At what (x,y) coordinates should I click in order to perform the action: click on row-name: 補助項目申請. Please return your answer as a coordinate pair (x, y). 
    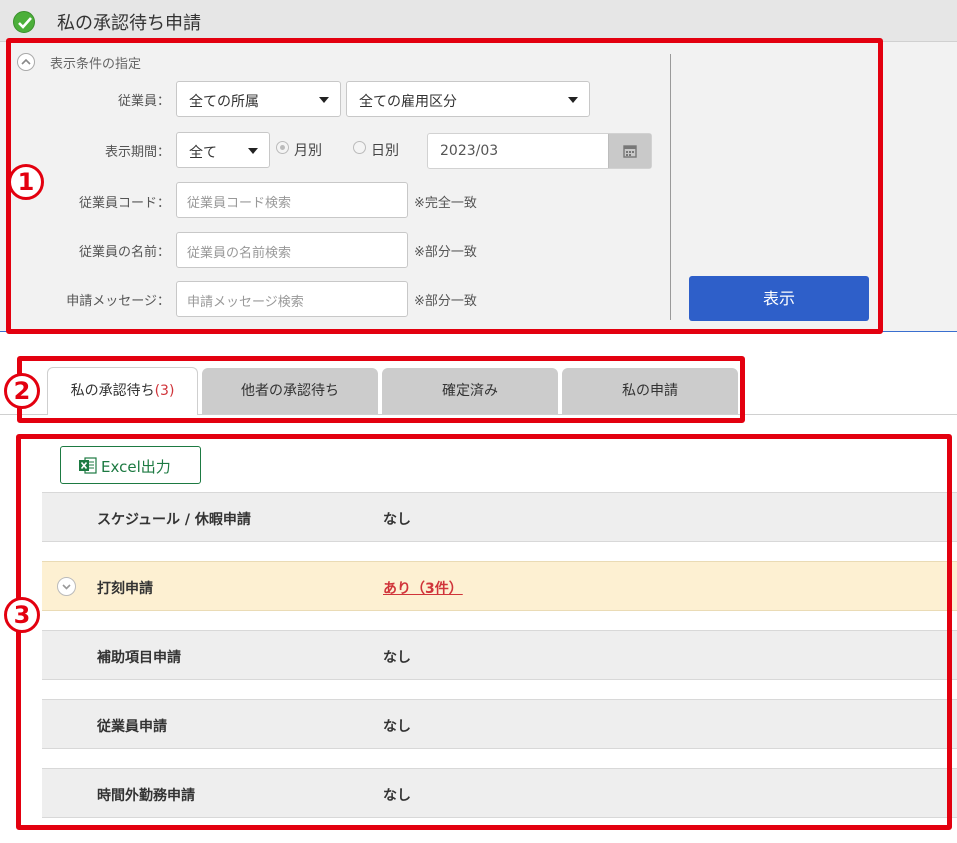
    Looking at the image, I should click on (139, 658).